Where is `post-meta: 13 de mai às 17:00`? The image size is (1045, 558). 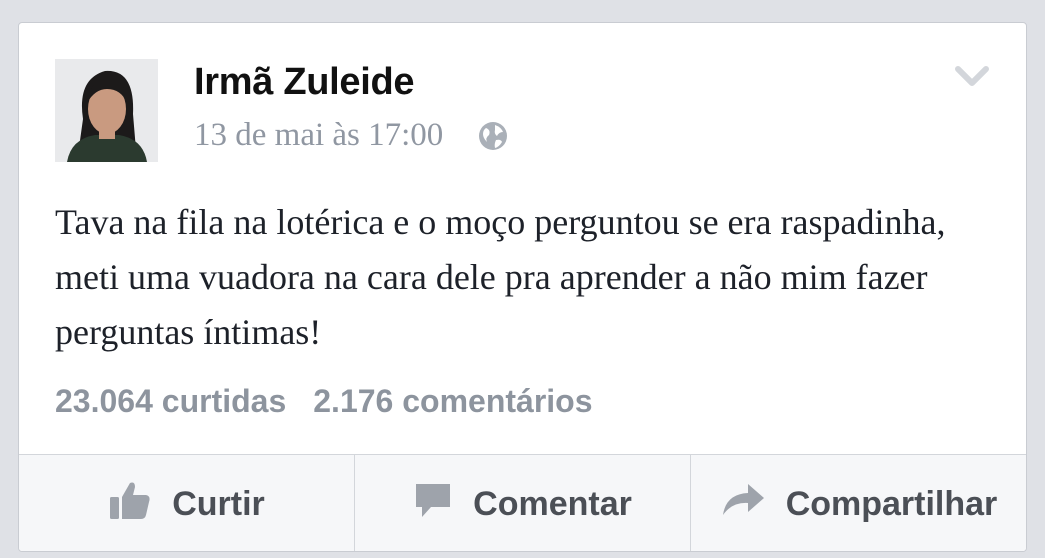 post-meta: 13 de mai às 17:00 is located at coordinates (351, 135).